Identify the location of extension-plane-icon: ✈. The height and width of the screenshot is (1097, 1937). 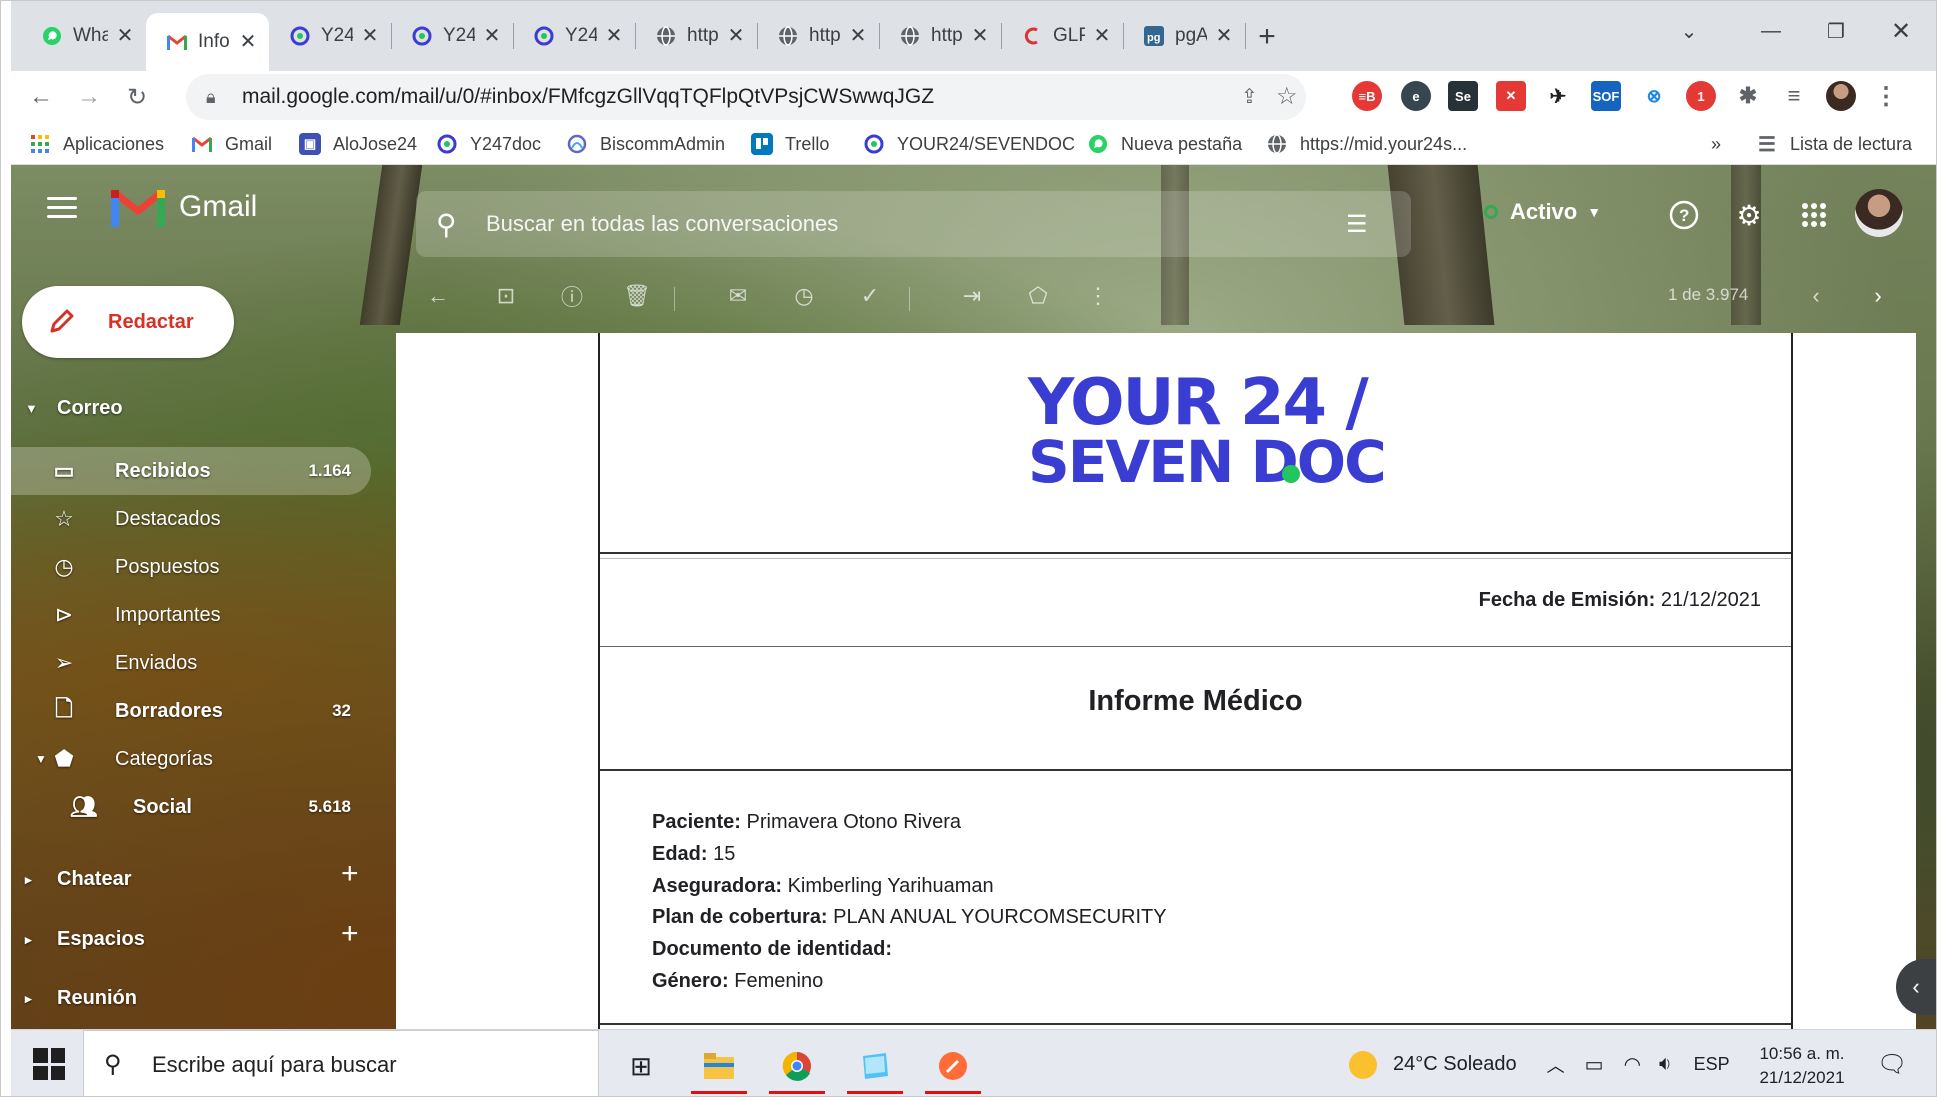
(1558, 96).